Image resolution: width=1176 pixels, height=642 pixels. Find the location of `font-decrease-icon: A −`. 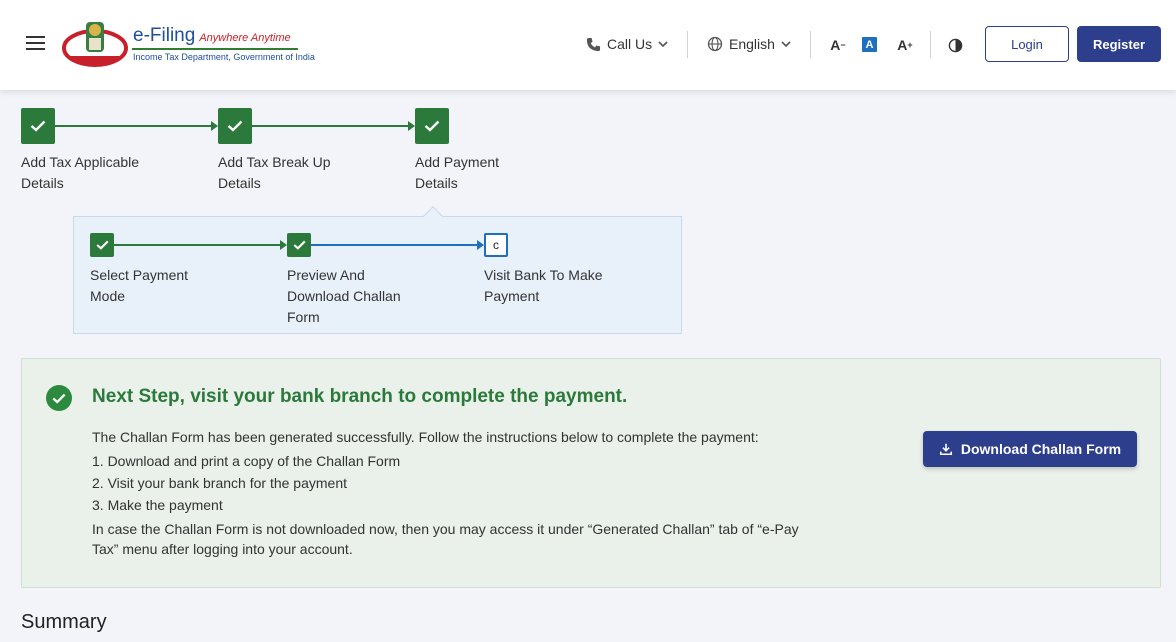

font-decrease-icon: A − is located at coordinates (838, 45).